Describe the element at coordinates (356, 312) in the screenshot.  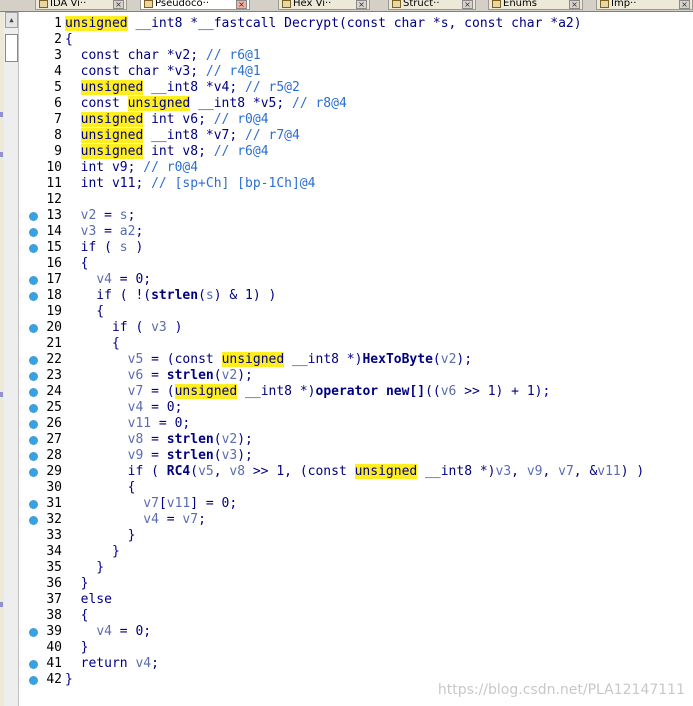
I see `code-line: 19 {` at that location.